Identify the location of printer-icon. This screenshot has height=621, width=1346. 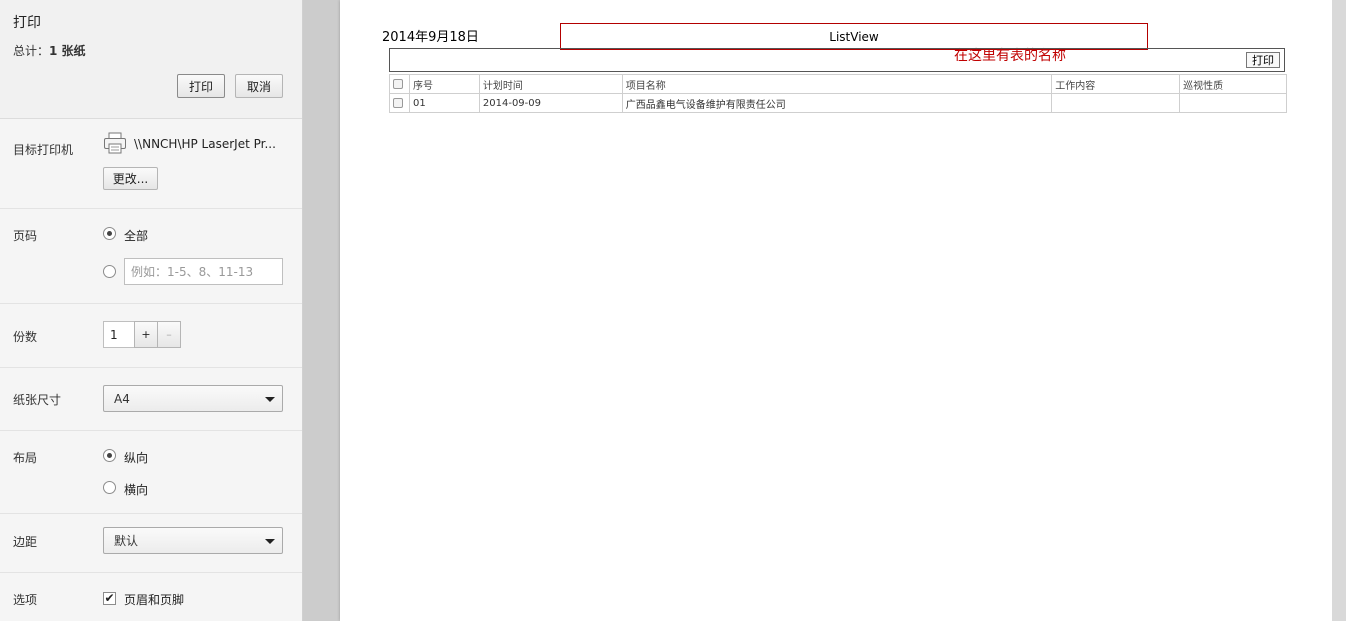
(115, 143).